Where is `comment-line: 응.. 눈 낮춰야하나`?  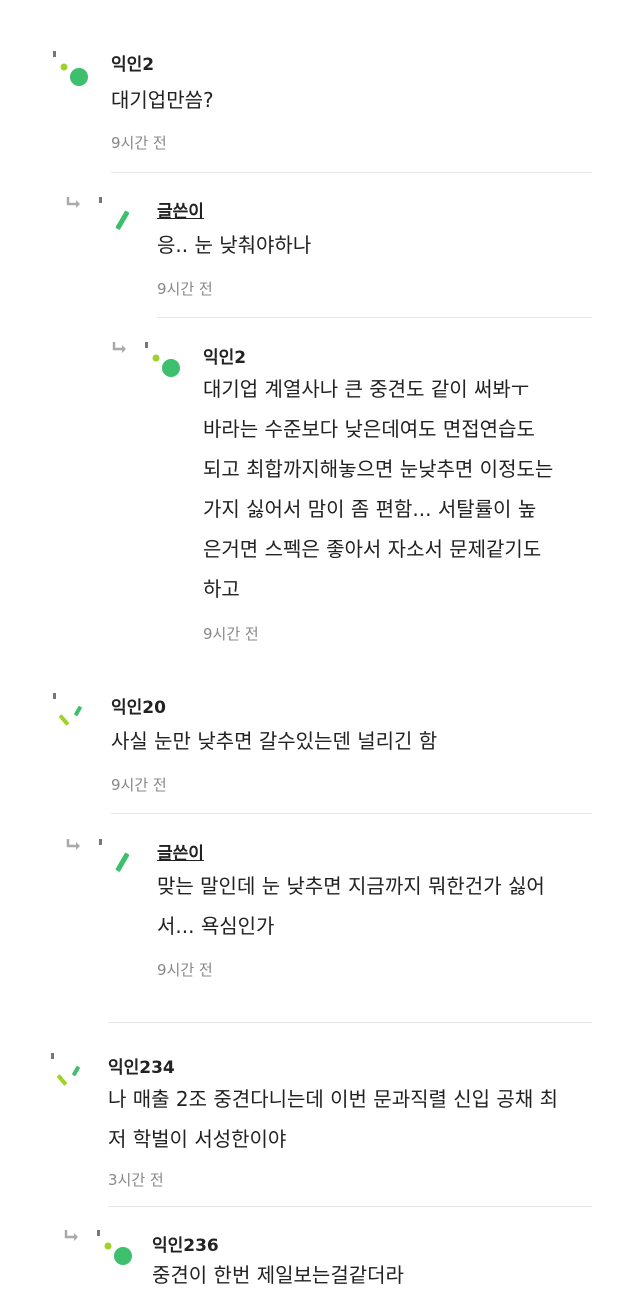
comment-line: 응.. 눈 낮춰야하나 is located at coordinates (234, 245).